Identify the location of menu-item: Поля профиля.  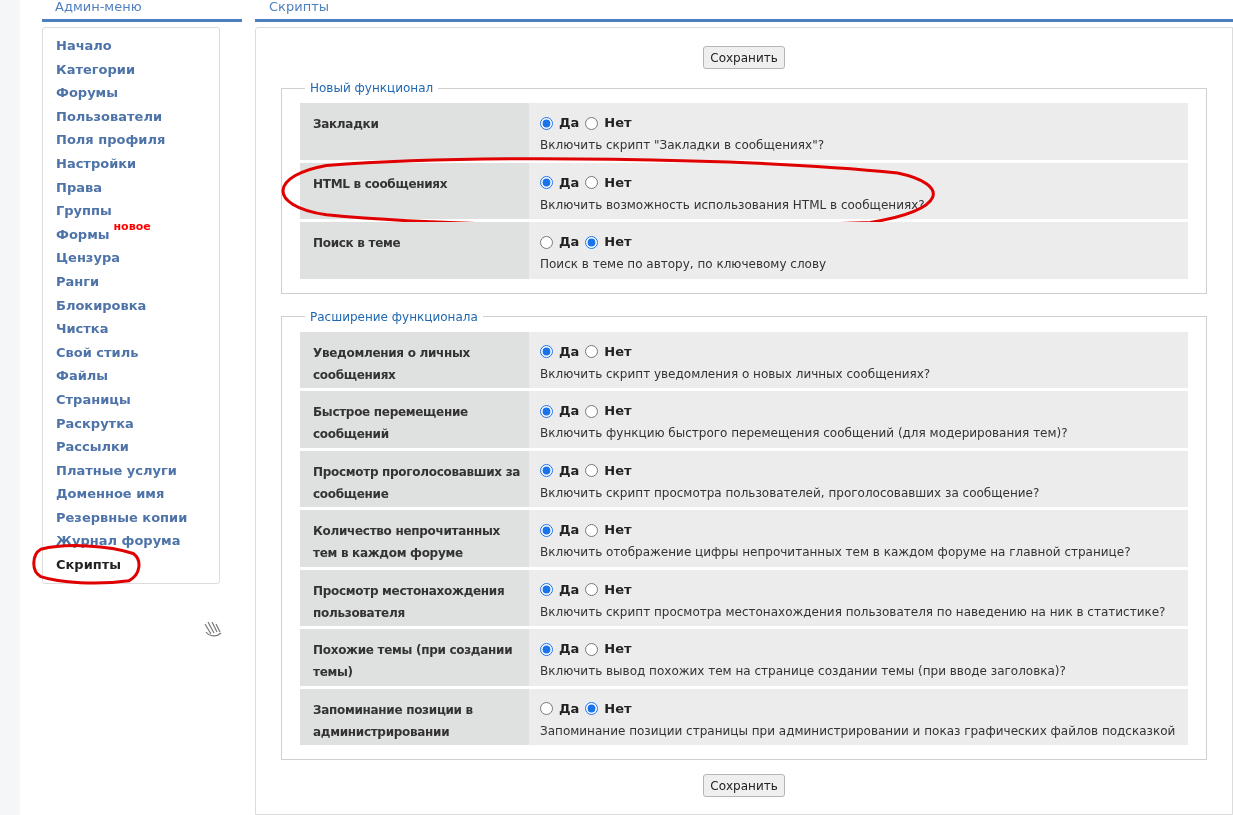
(111, 140).